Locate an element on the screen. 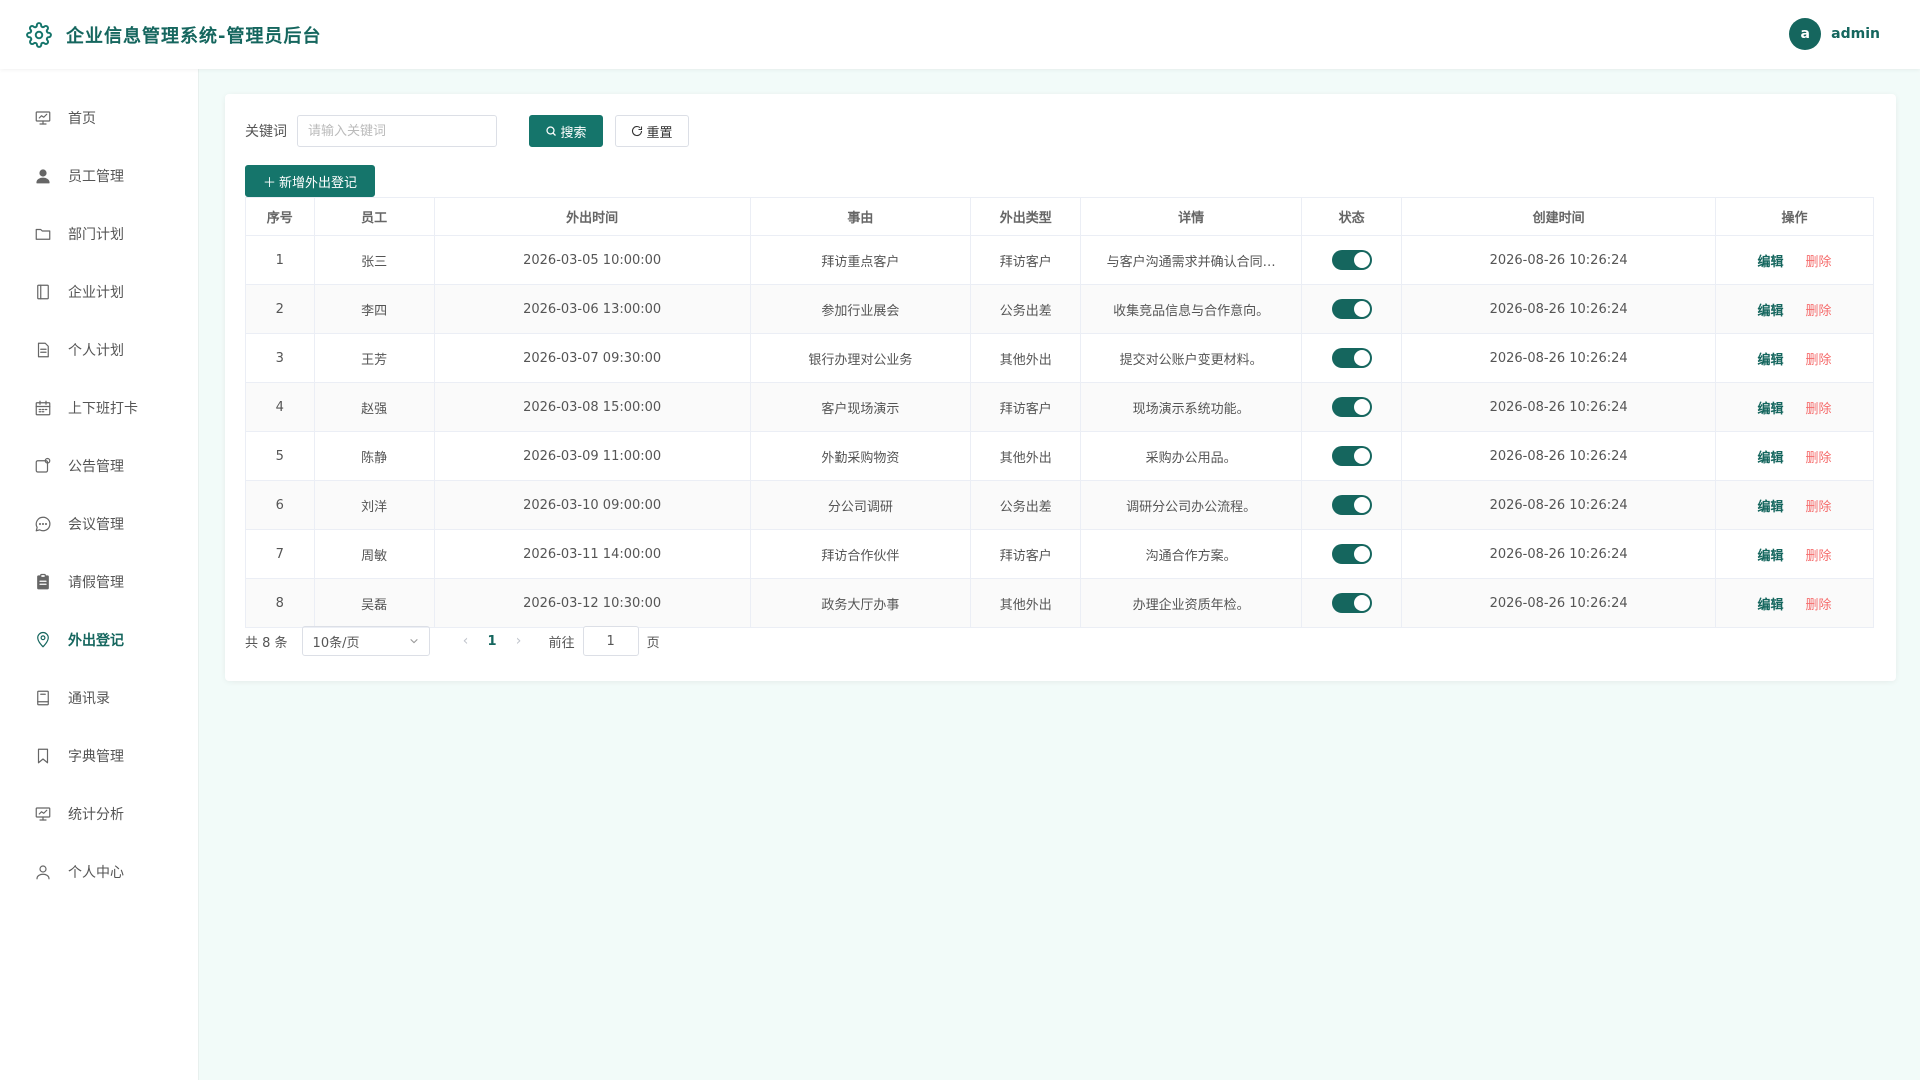  bookmark-icon is located at coordinates (43, 756).